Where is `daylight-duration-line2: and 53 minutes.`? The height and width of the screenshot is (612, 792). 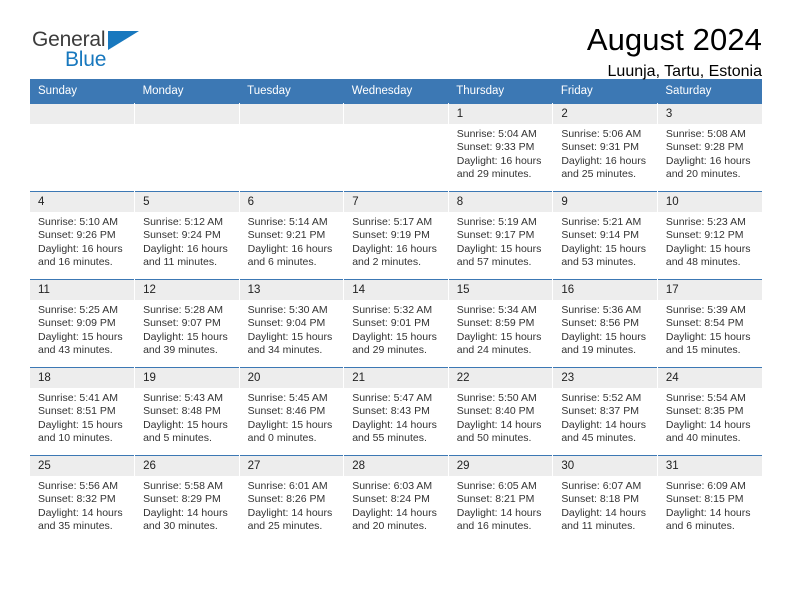
daylight-duration-line2: and 53 minutes. is located at coordinates (599, 262).